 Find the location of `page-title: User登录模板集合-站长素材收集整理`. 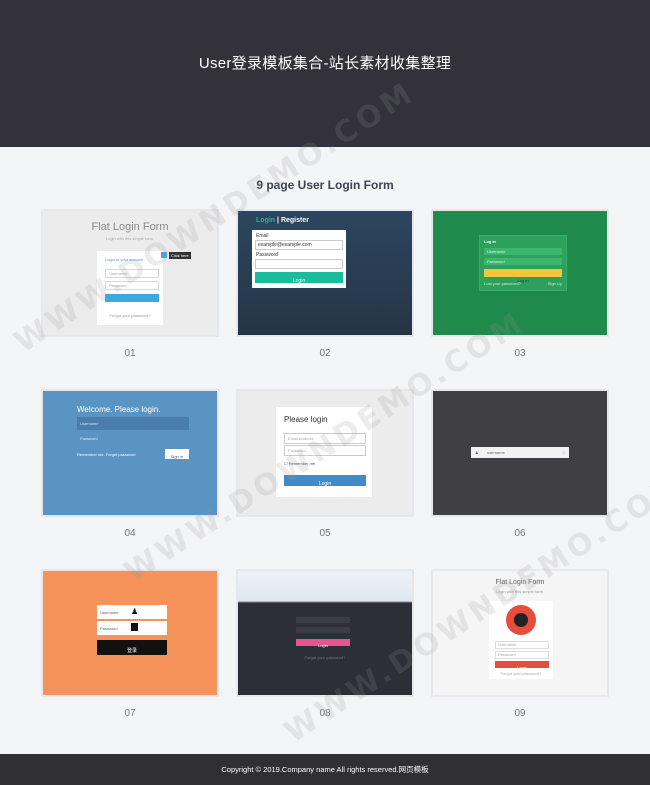

page-title: User登录模板集合-站长素材收集整理 is located at coordinates (325, 63).